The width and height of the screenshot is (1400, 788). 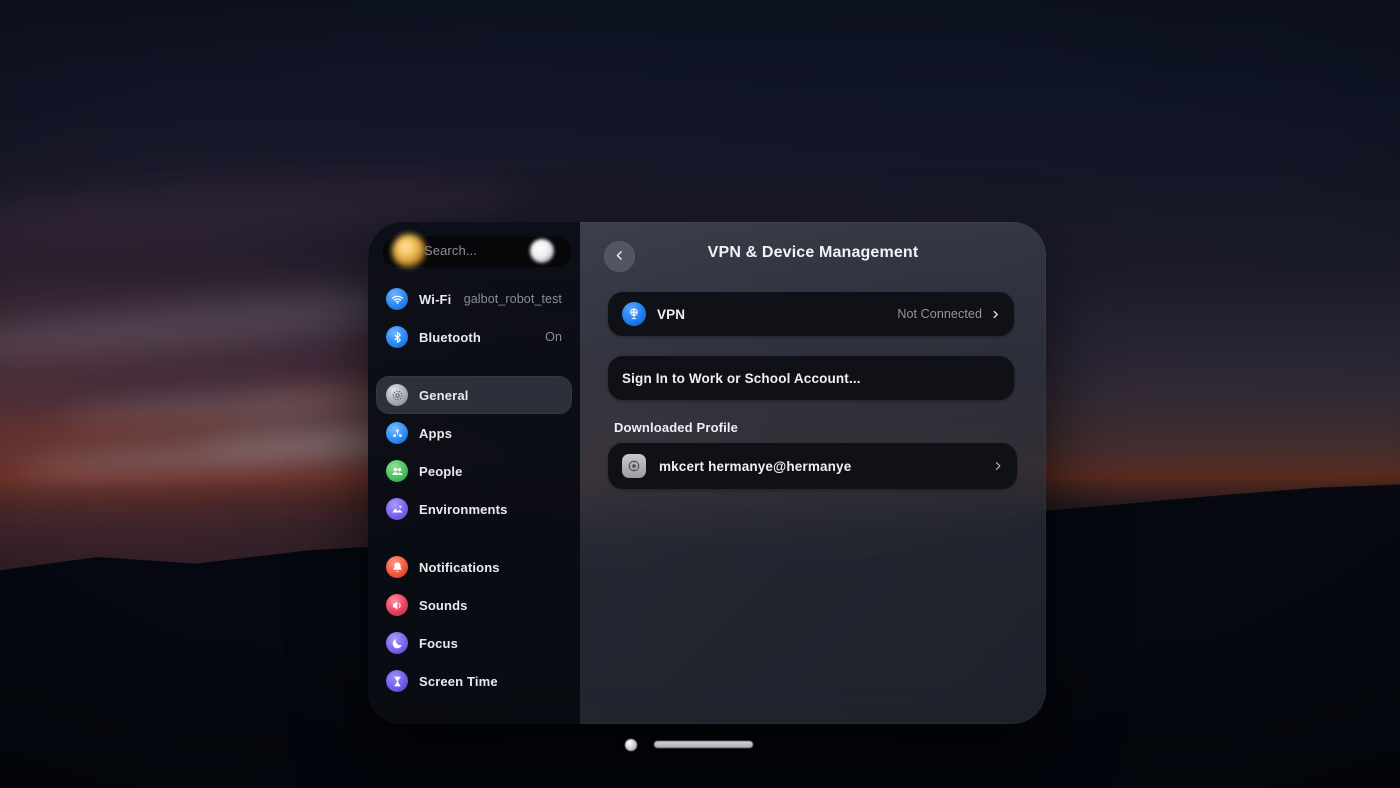 What do you see at coordinates (443, 605) in the screenshot?
I see `sidebar-item-label: Sounds` at bounding box center [443, 605].